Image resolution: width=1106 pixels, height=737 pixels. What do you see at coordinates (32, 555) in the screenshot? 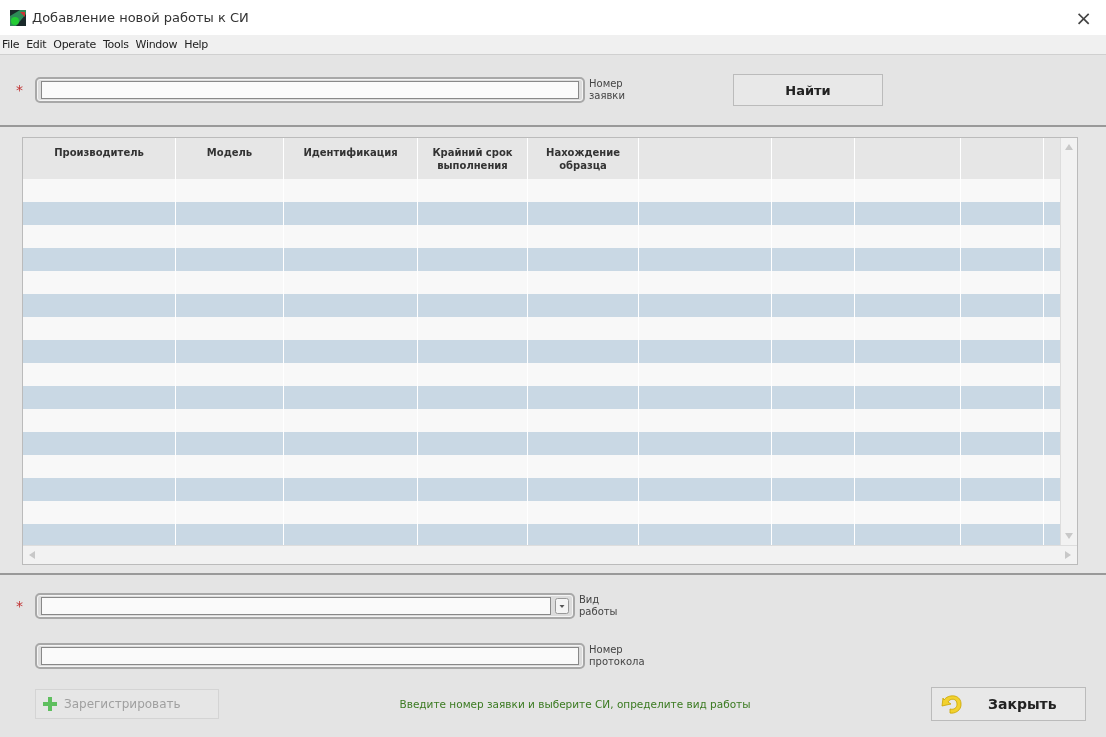
I see `scroll-left-icon` at bounding box center [32, 555].